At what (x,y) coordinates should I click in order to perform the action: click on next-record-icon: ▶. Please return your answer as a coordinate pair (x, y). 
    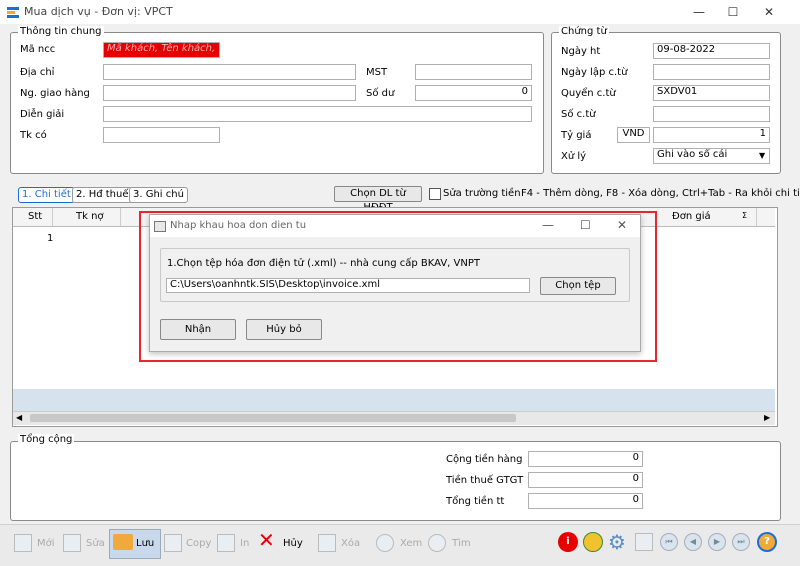
    Looking at the image, I should click on (717, 542).